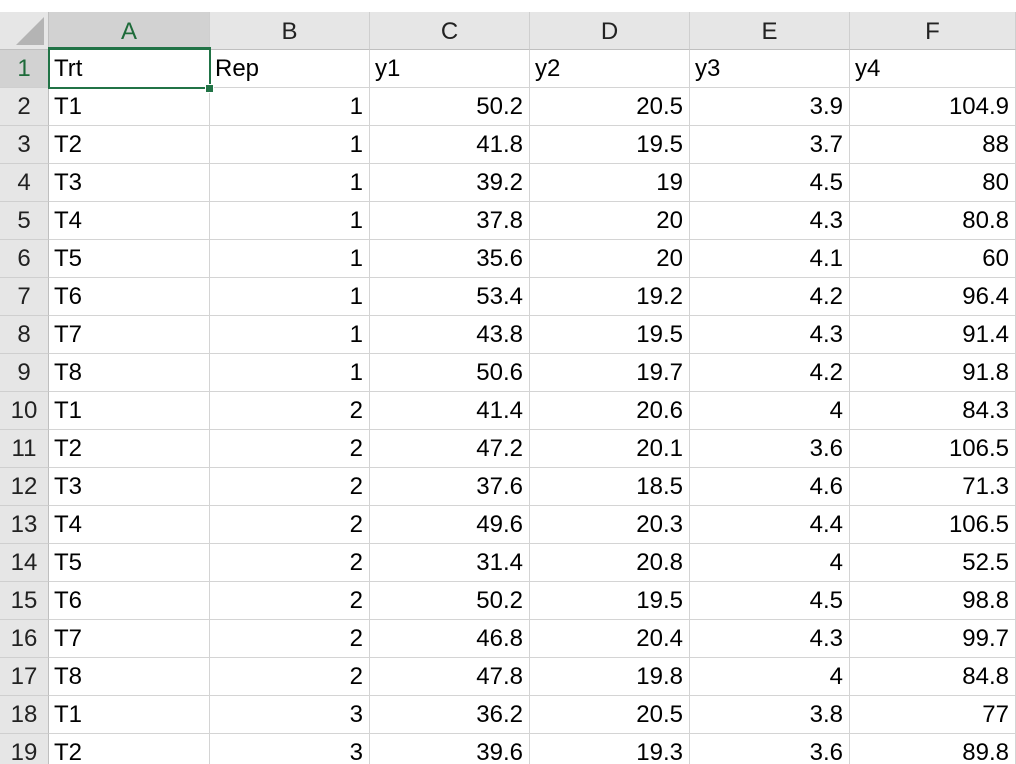  What do you see at coordinates (129, 525) in the screenshot?
I see `cell-a13: T4` at bounding box center [129, 525].